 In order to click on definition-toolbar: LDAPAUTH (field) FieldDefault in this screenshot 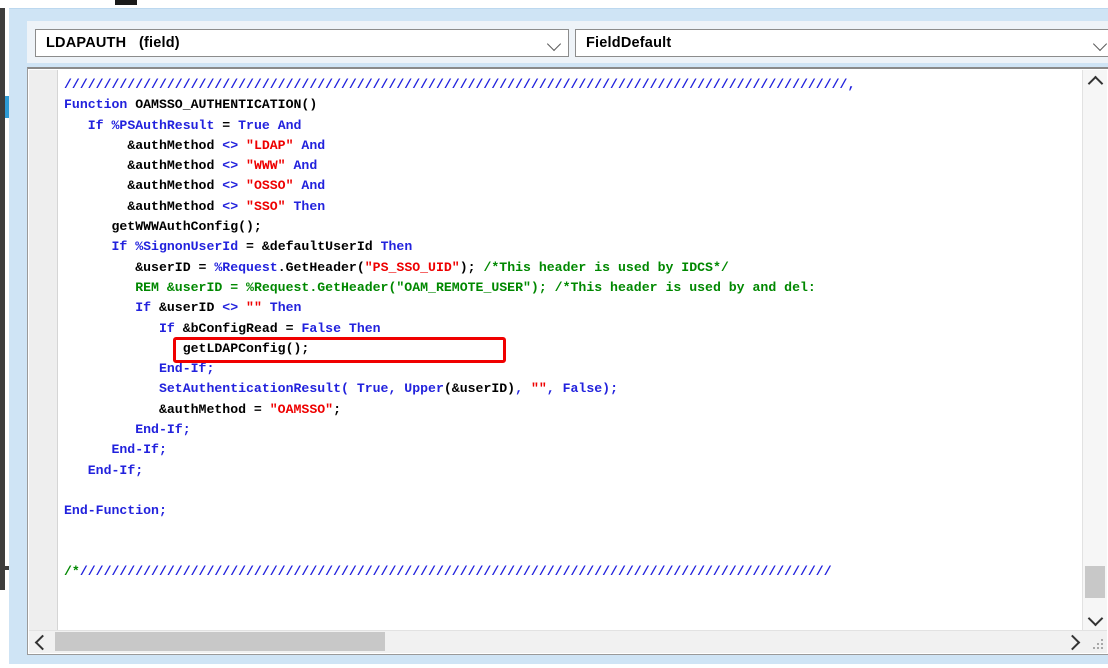, I will do `click(567, 42)`.